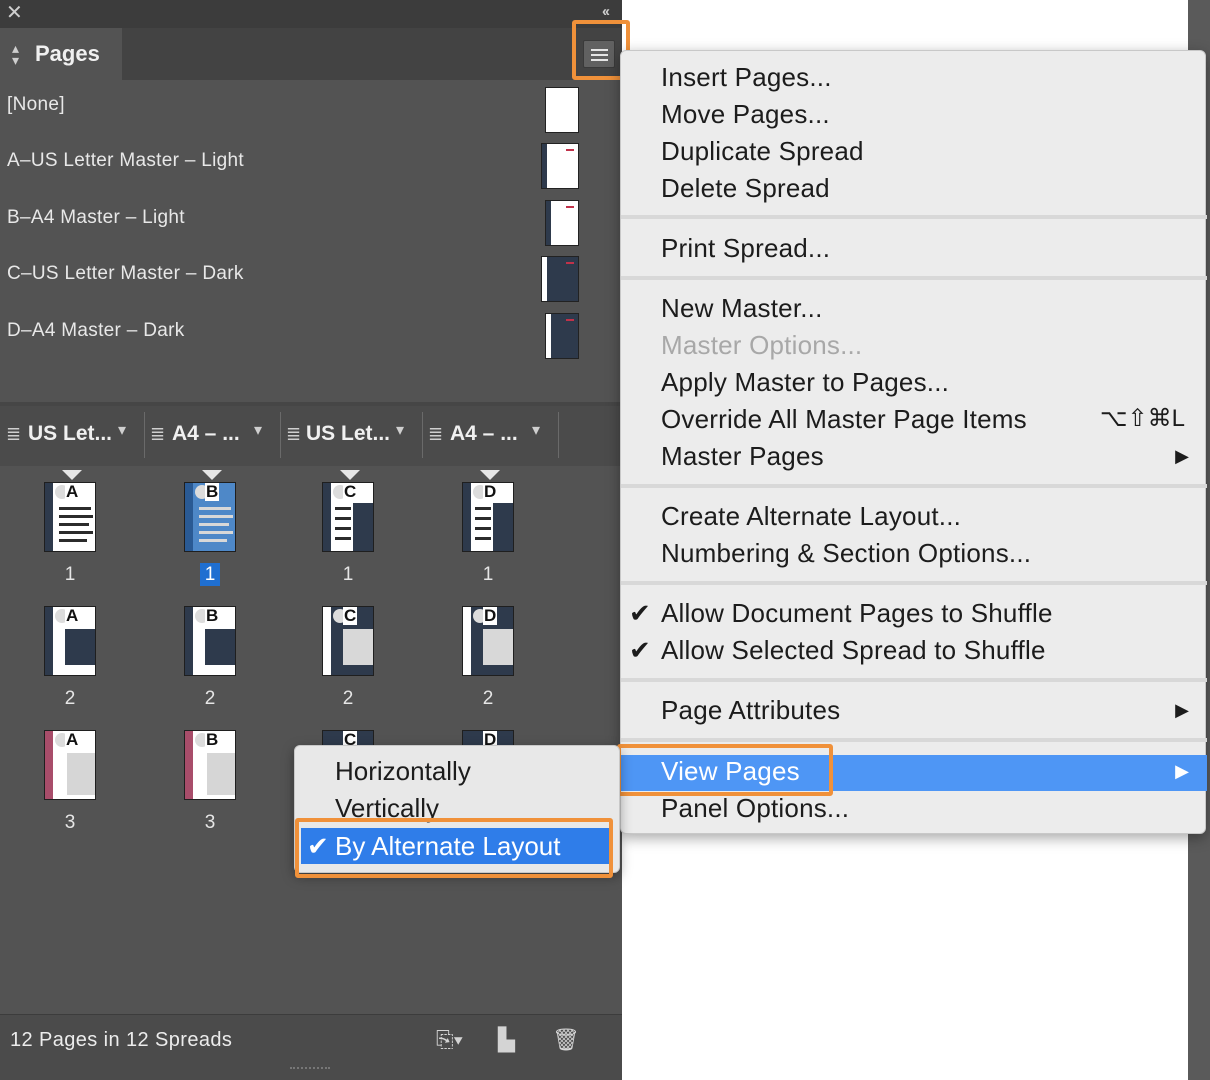 This screenshot has width=1210, height=1080. I want to click on submenu-arrow-icon: ▶, so click(1182, 771).